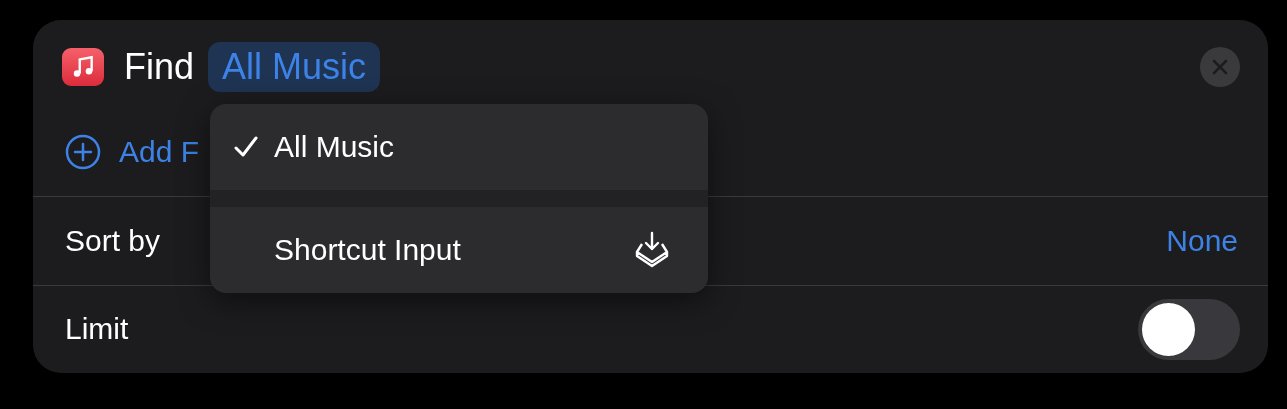 The width and height of the screenshot is (1287, 409). What do you see at coordinates (97, 329) in the screenshot?
I see `row-label: Limit` at bounding box center [97, 329].